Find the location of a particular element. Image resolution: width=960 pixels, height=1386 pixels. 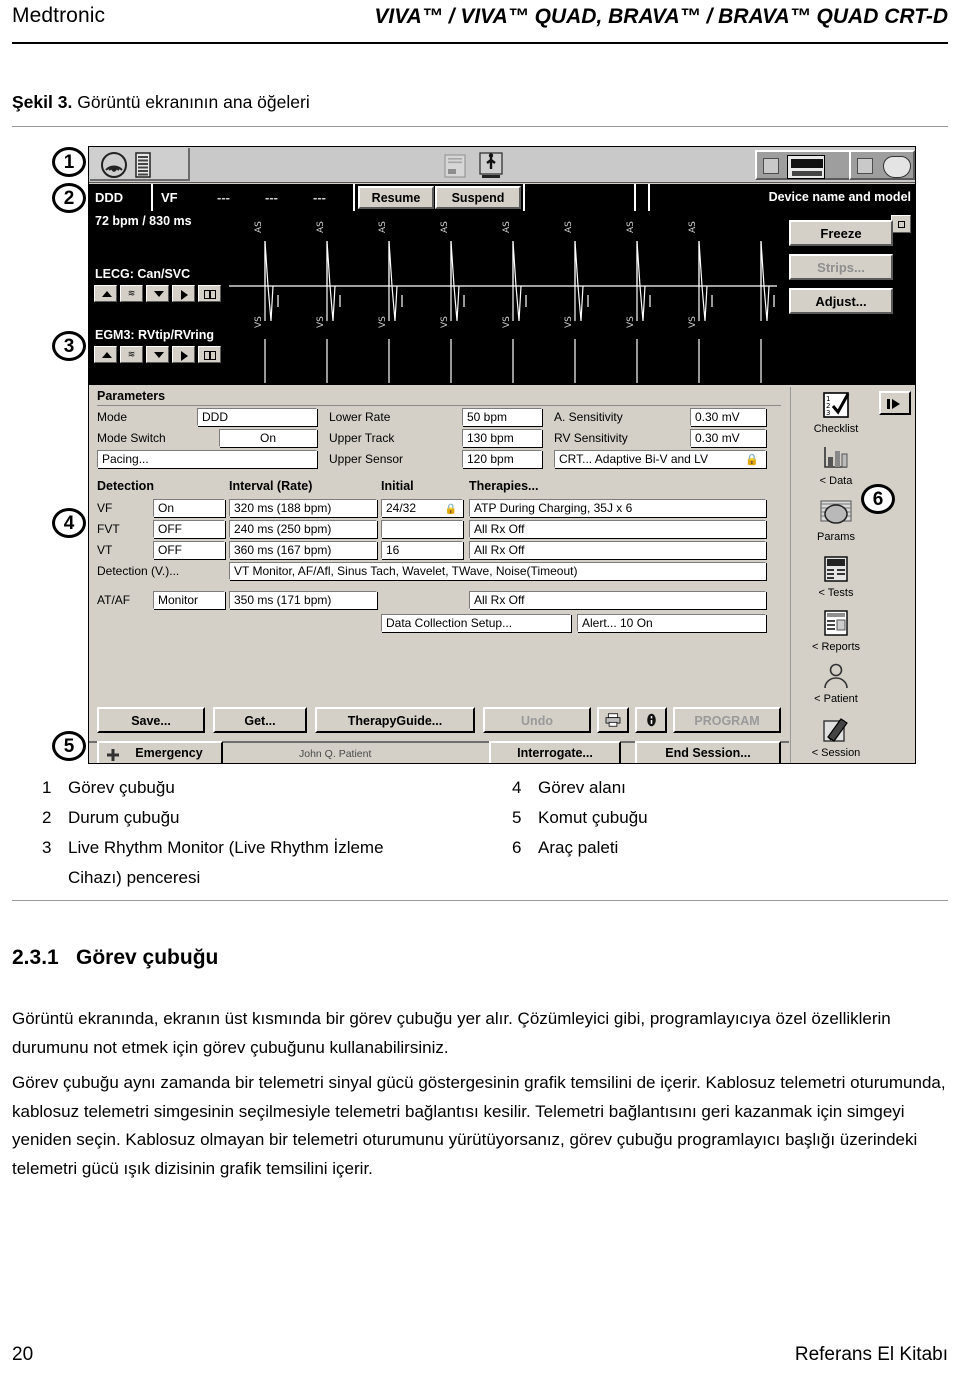

manual-title: Referans El Kitabı is located at coordinates (871, 1354).